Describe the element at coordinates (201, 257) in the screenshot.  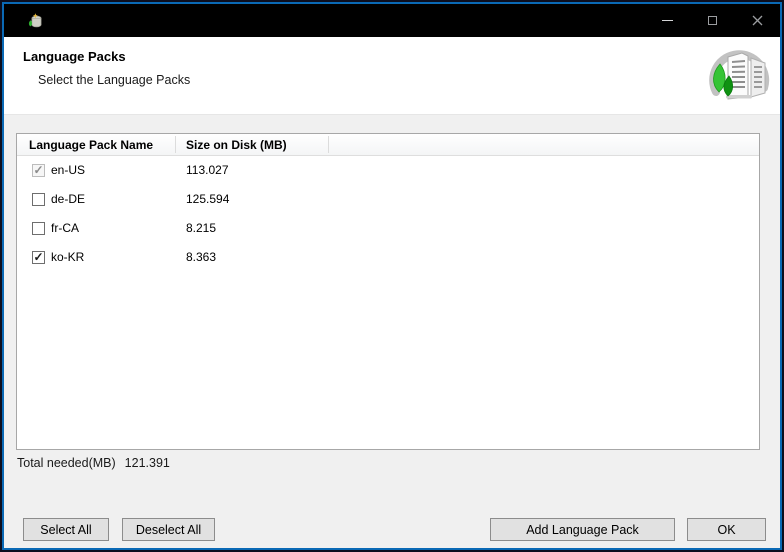
I see `size-on-disk-value: 8.363` at that location.